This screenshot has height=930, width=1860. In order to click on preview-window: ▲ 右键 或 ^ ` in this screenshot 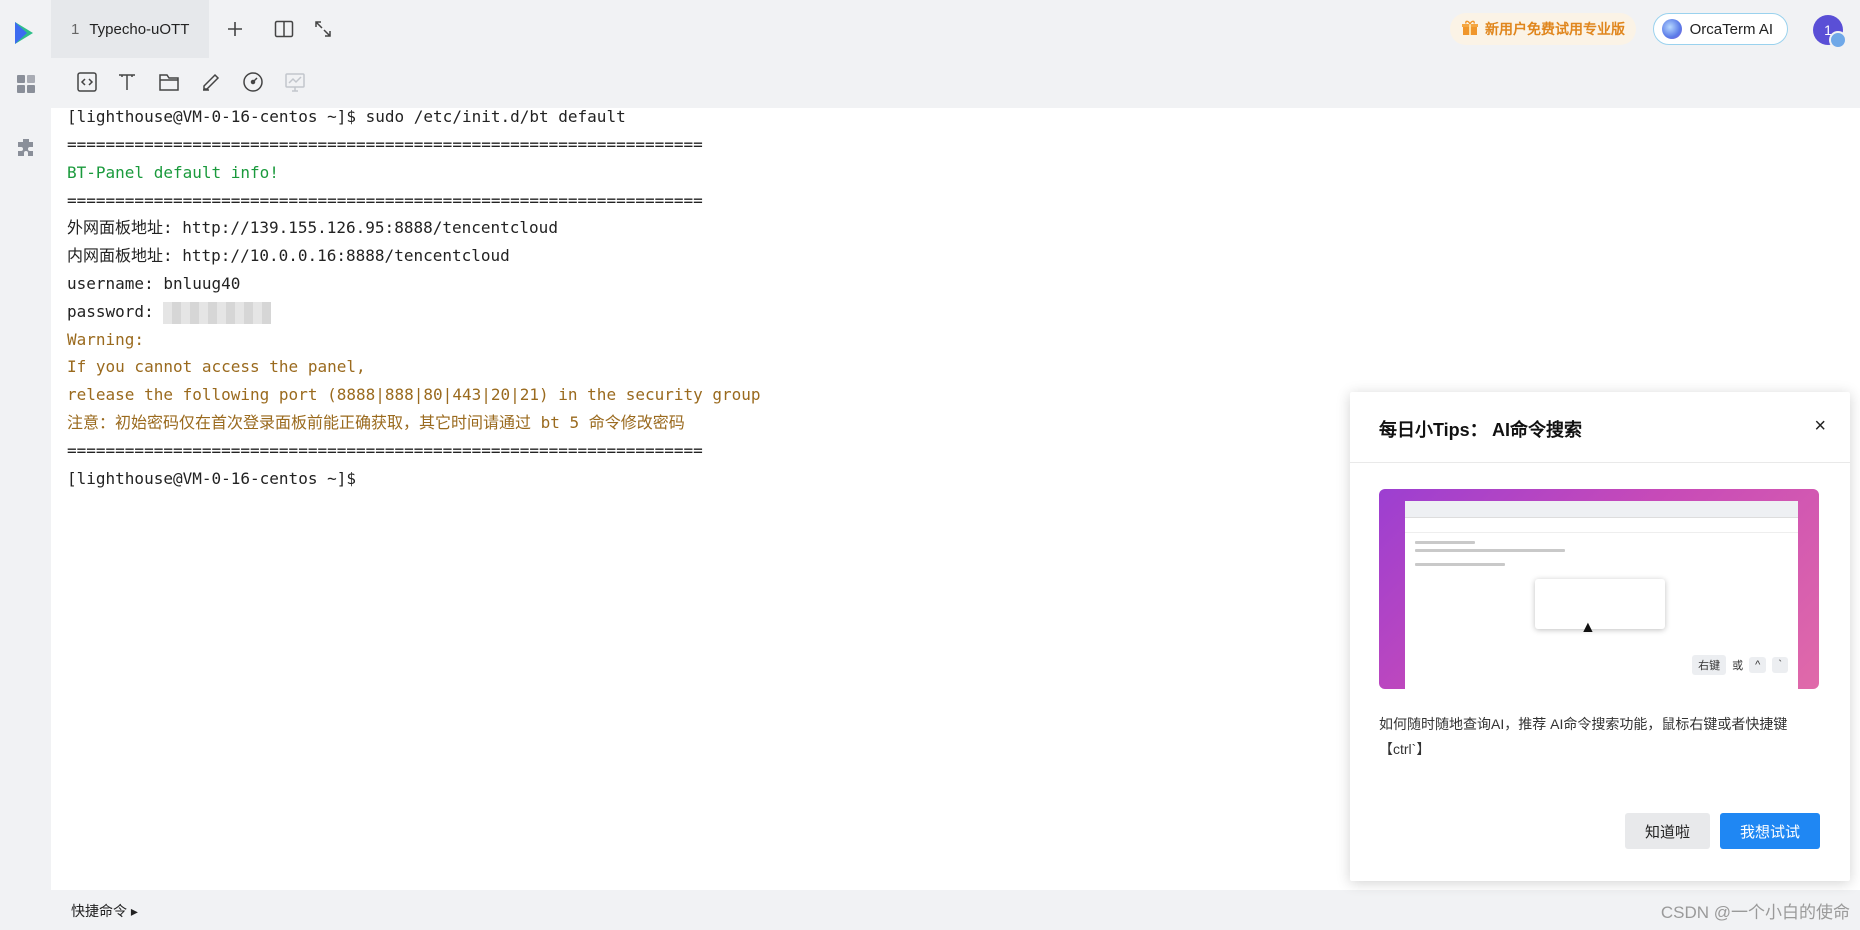, I will do `click(1601, 595)`.